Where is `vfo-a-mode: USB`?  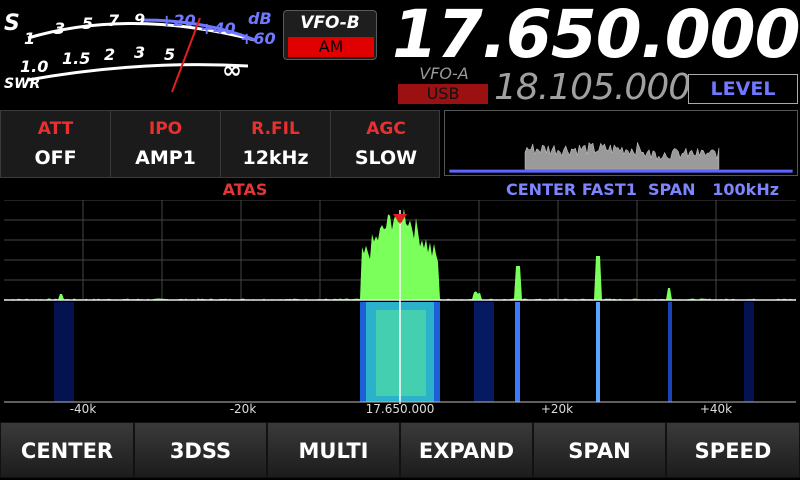
vfo-a-mode: USB is located at coordinates (443, 94).